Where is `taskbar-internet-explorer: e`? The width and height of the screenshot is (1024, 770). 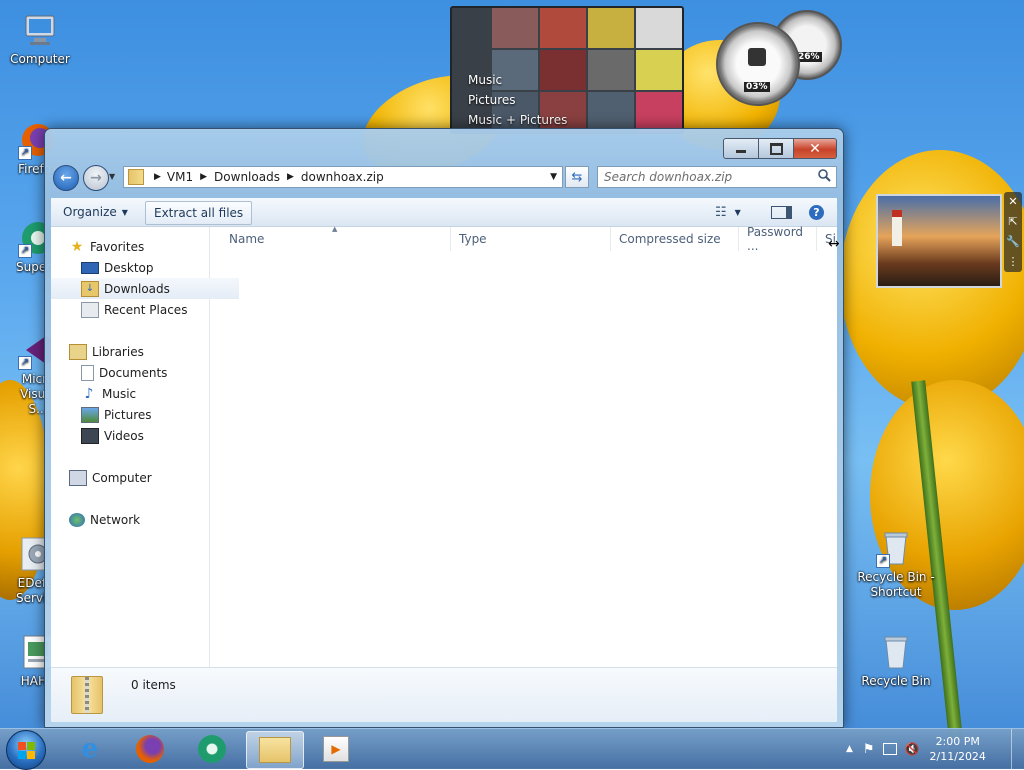 taskbar-internet-explorer: e is located at coordinates (90, 749).